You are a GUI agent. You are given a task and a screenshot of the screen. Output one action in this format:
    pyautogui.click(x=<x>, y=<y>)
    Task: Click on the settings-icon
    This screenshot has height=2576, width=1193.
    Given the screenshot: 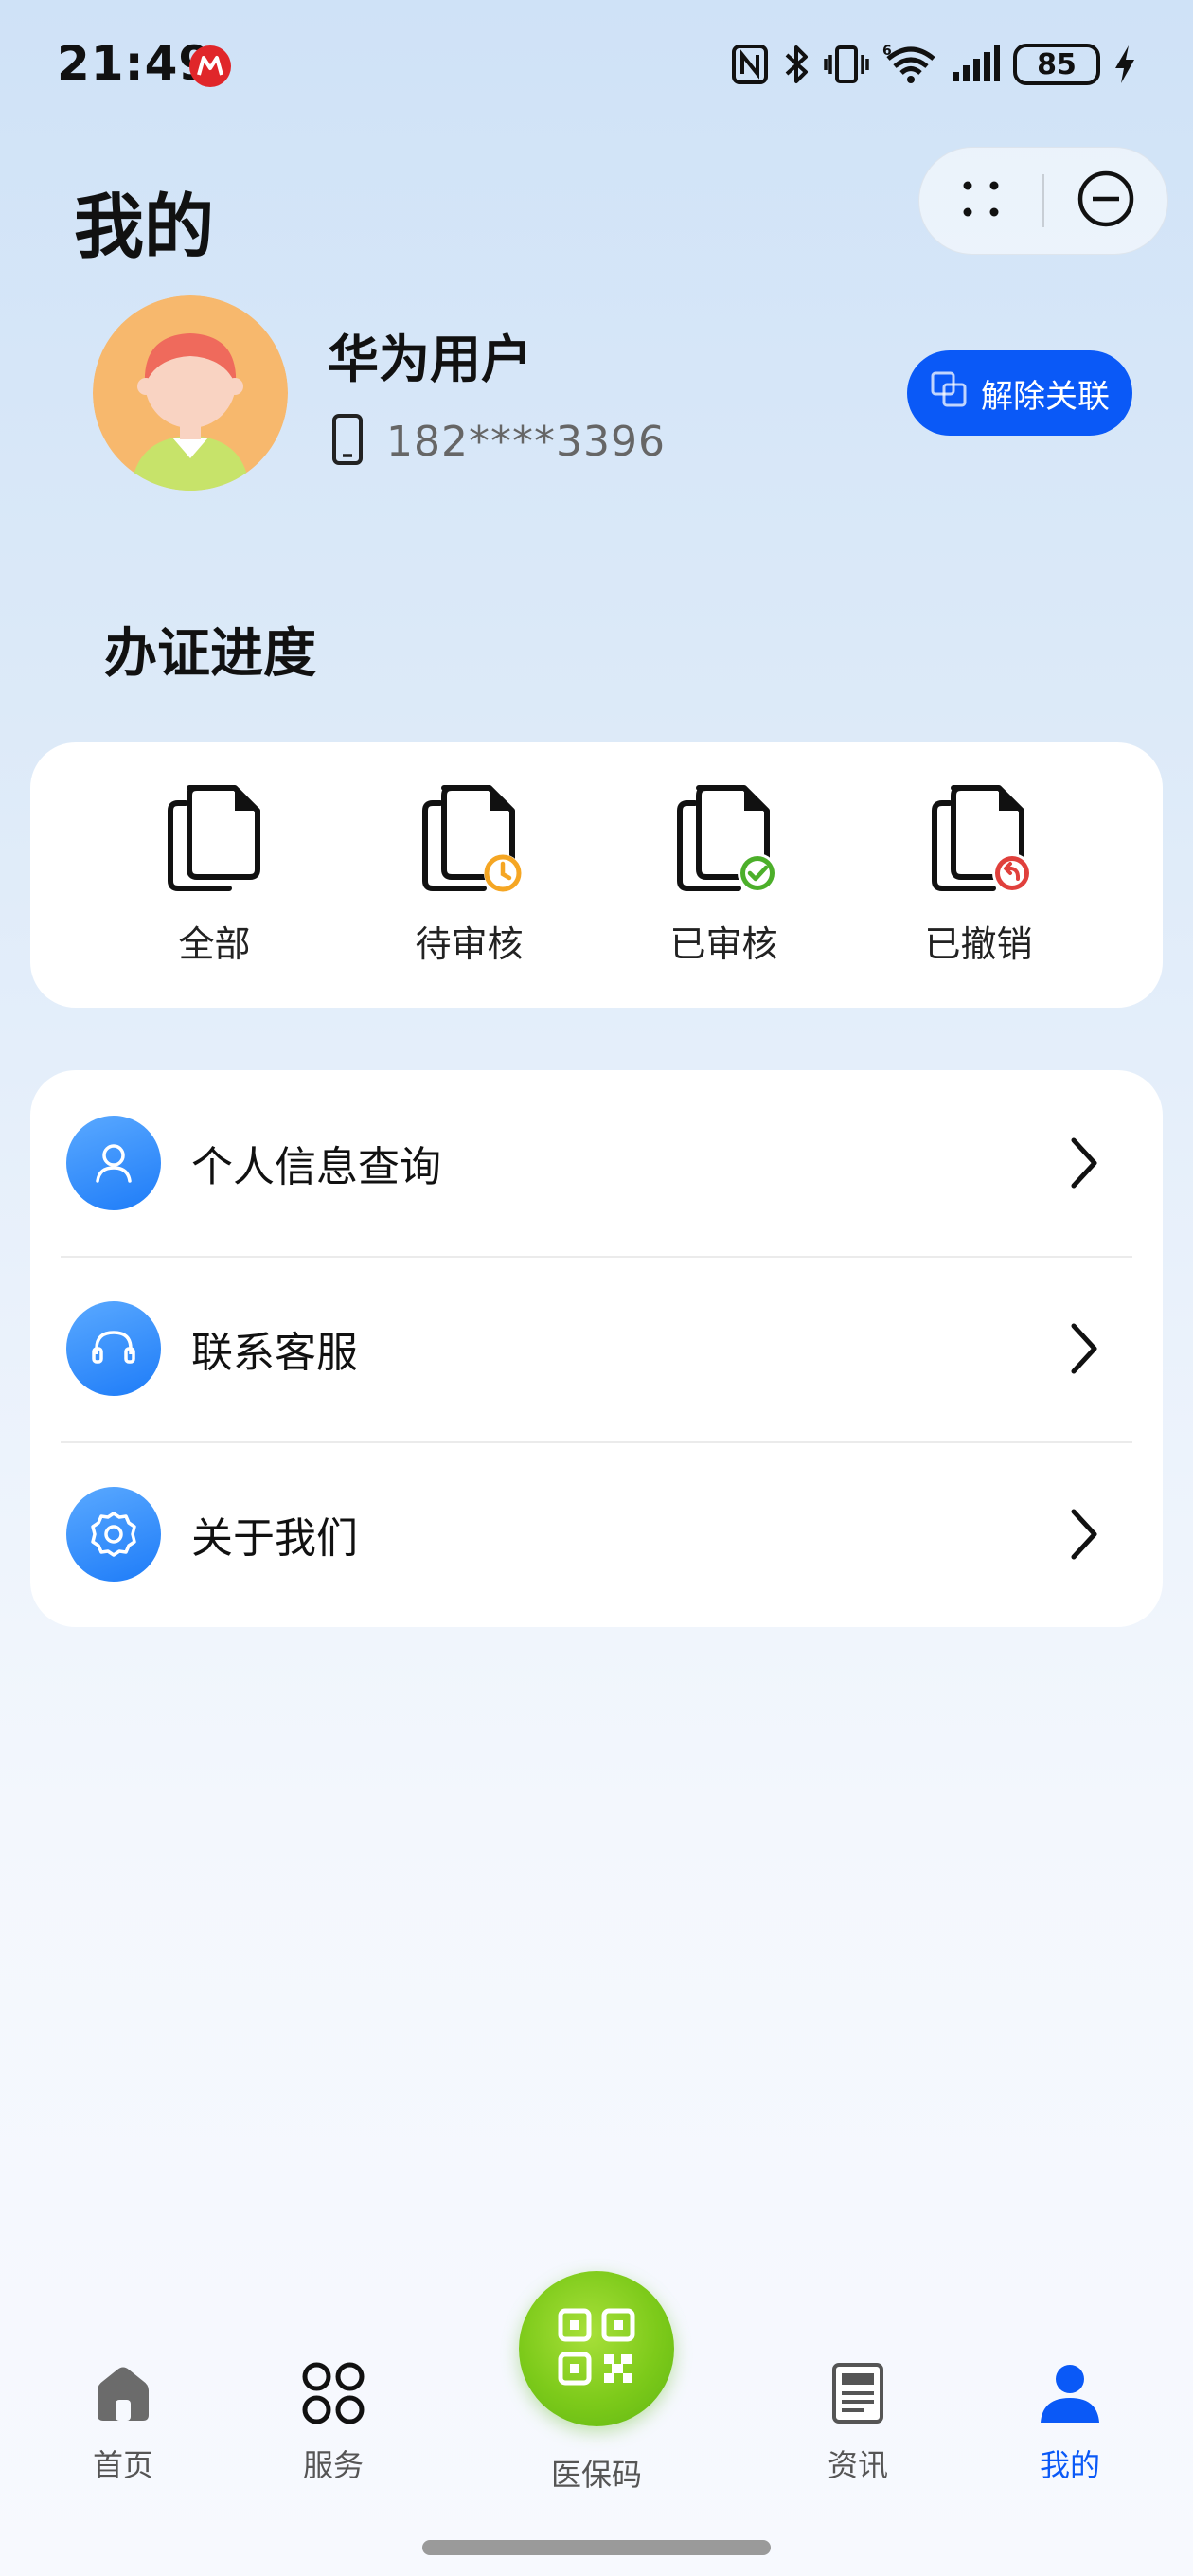 What is the action you would take?
    pyautogui.click(x=113, y=1534)
    